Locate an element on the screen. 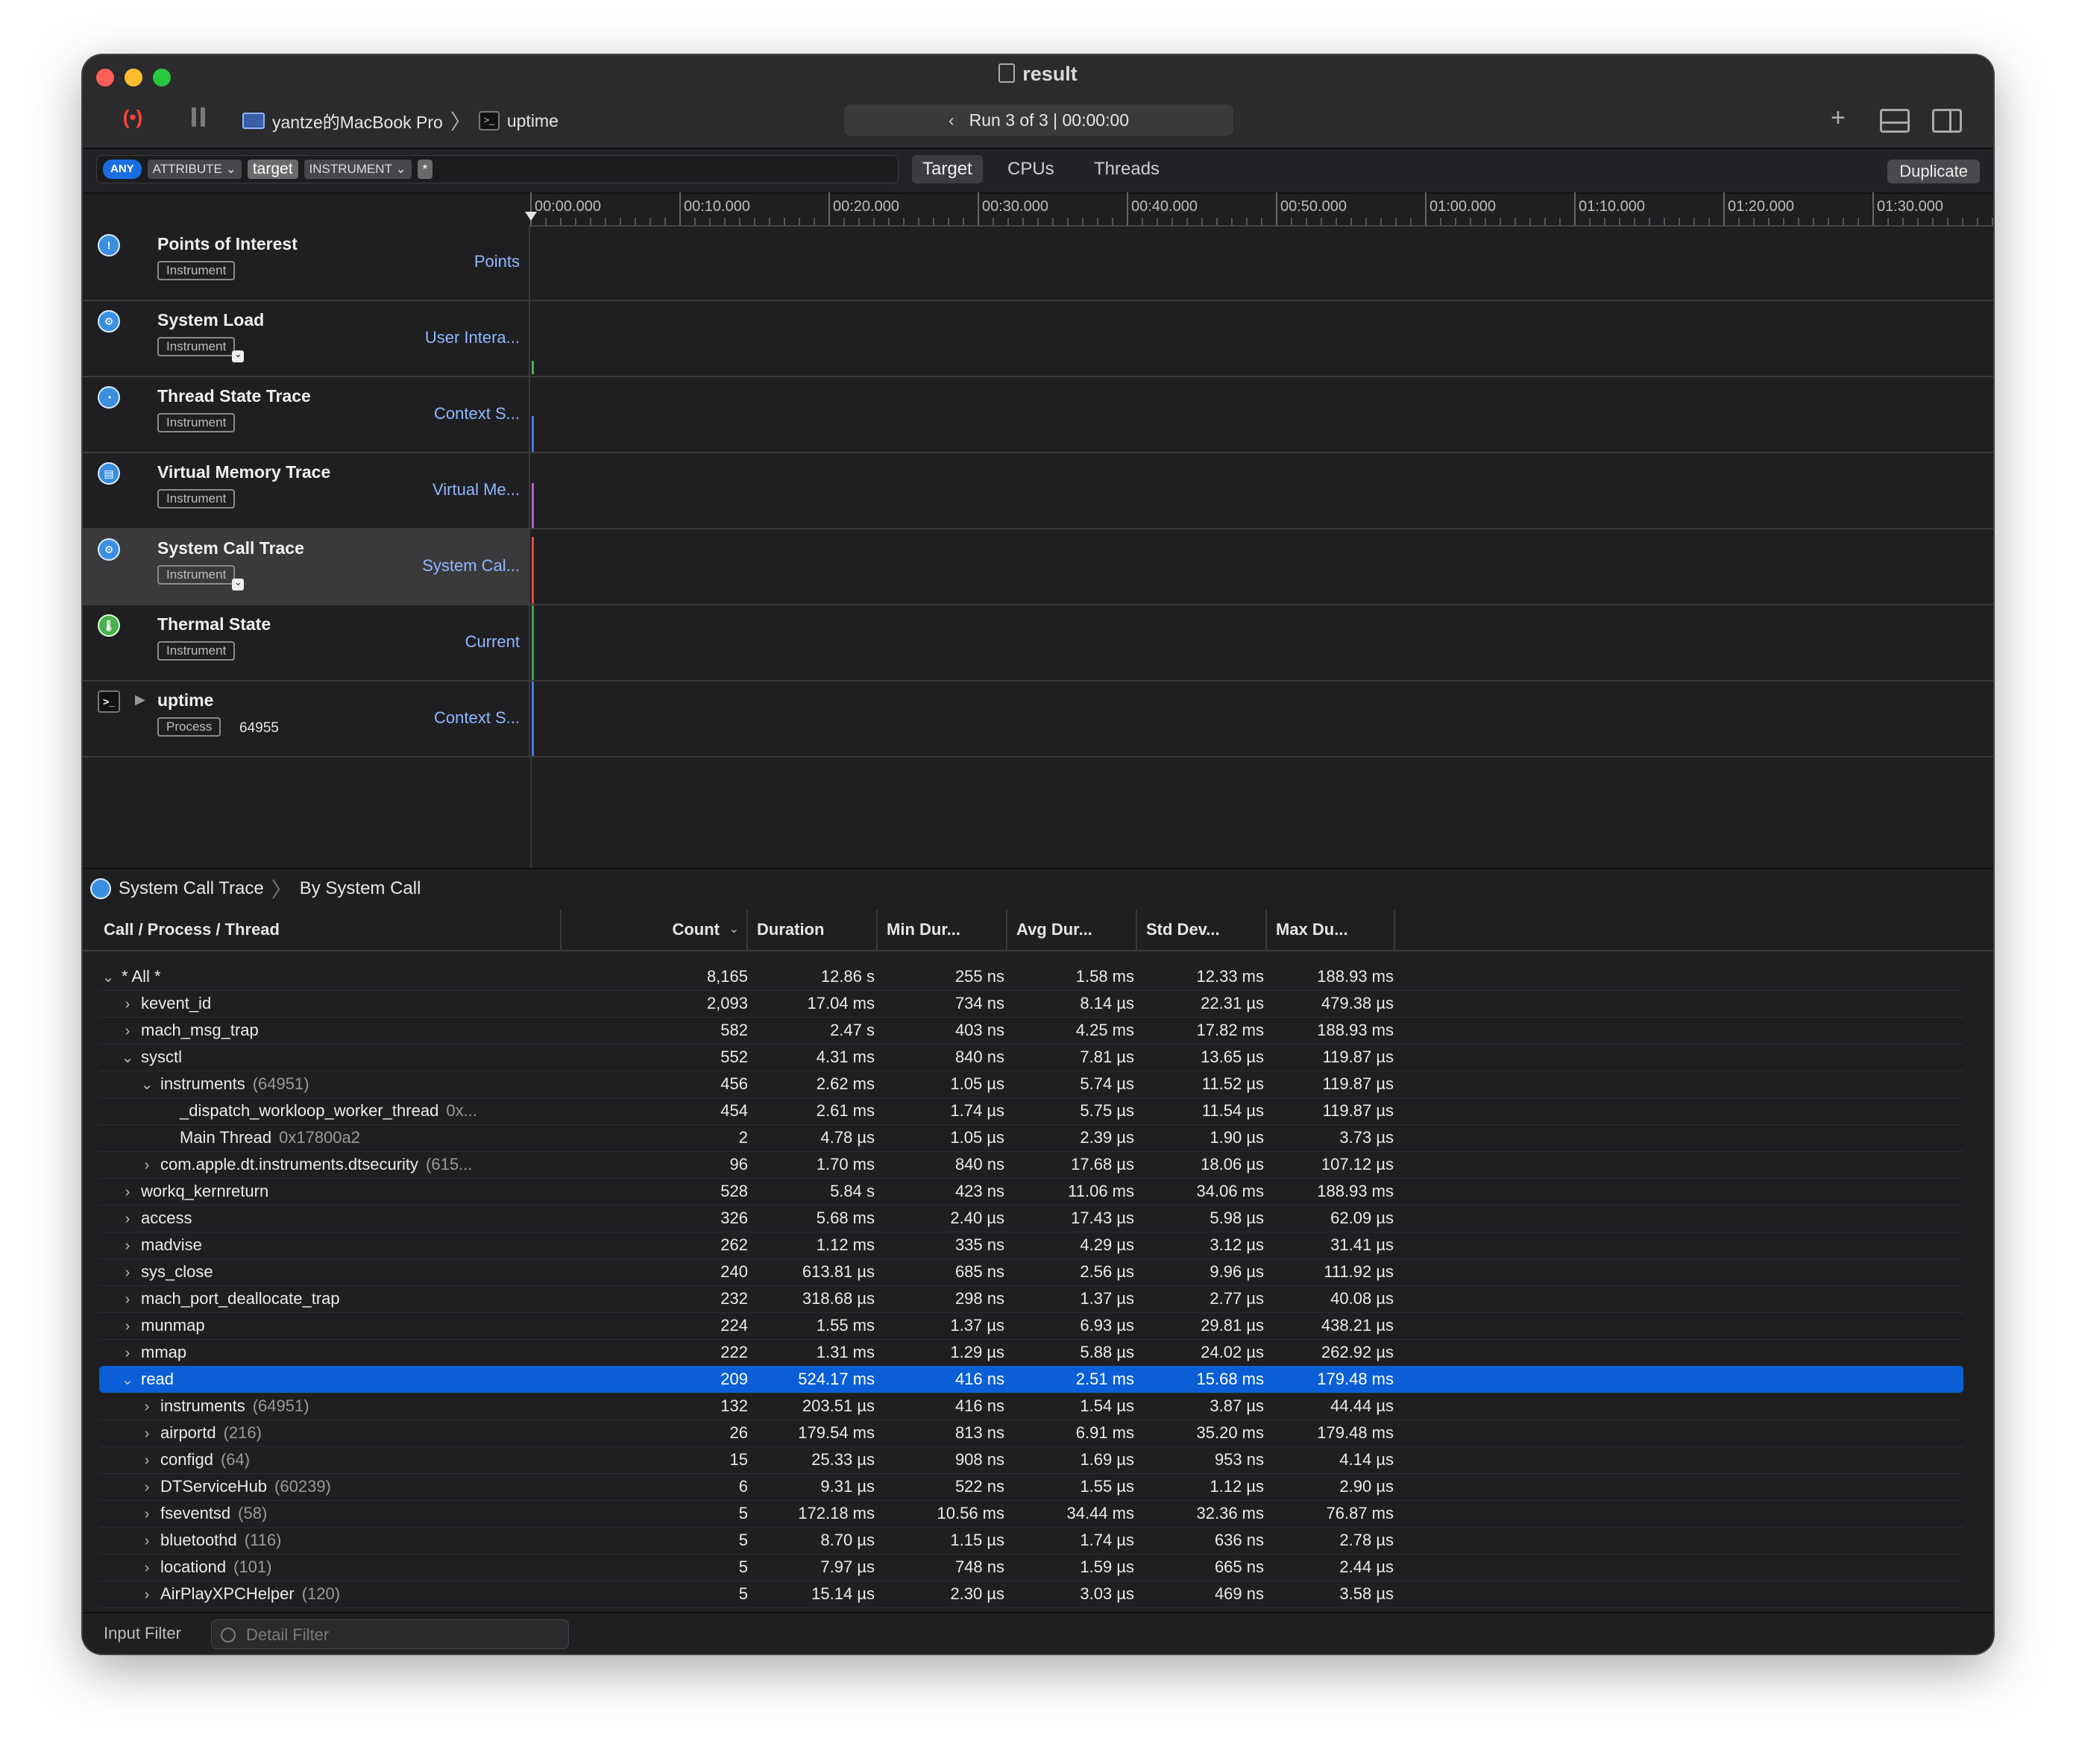 This screenshot has height=1764, width=2076. add-instrument-button: + is located at coordinates (1838, 117).